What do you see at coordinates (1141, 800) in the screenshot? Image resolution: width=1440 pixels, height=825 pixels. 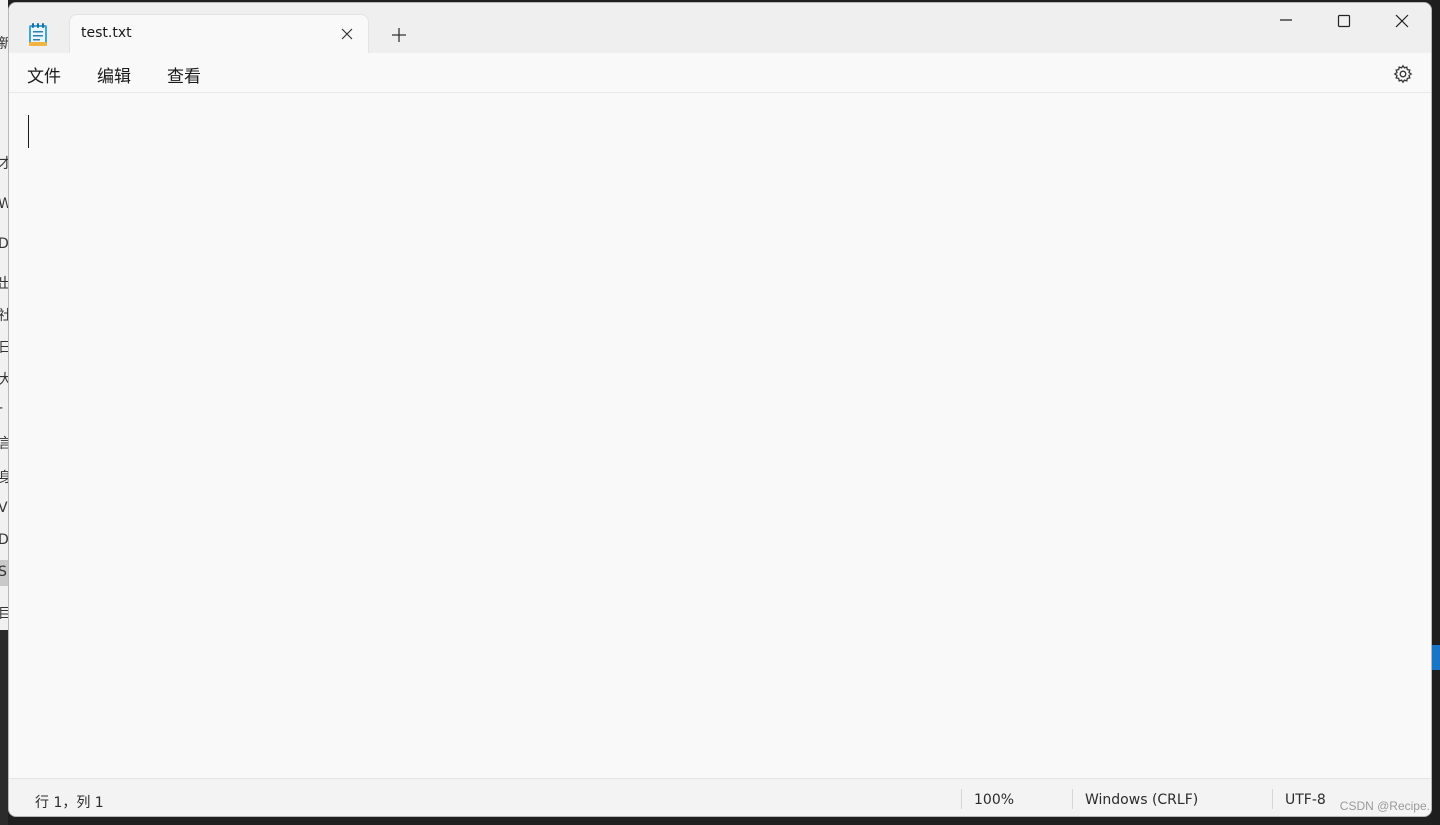 I see `line-ending: Windows (CRLF)` at bounding box center [1141, 800].